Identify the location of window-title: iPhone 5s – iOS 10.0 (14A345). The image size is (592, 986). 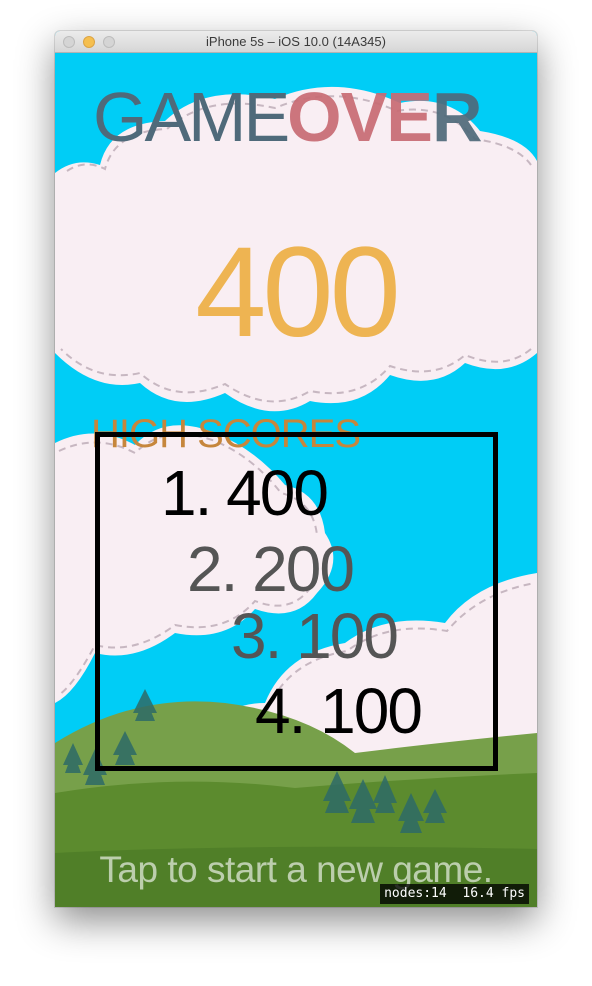
(296, 41).